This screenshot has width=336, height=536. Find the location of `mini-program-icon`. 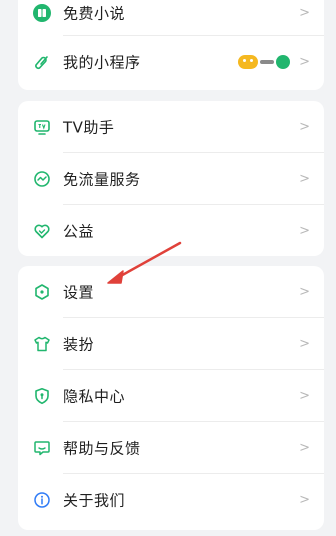

mini-program-icon is located at coordinates (42, 62).